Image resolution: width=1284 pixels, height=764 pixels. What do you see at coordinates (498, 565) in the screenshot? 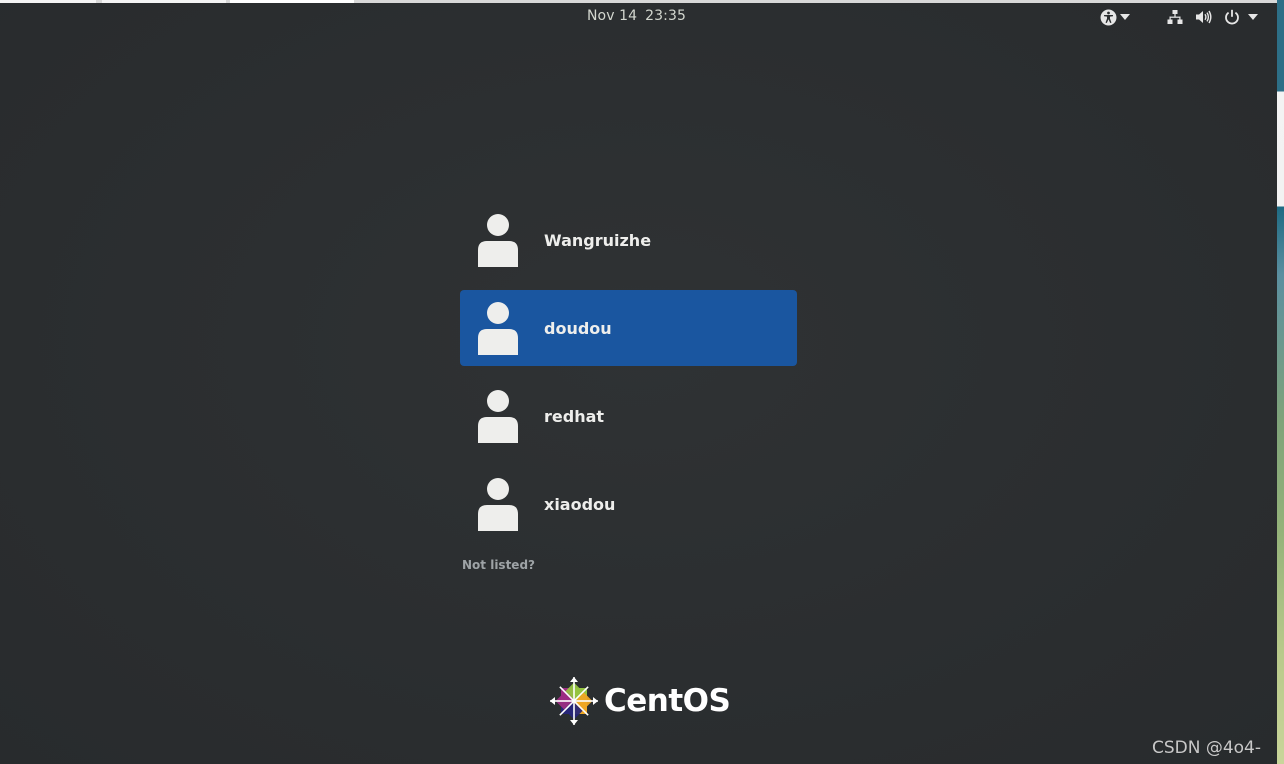
I see `not-listed-link: Not listed?` at bounding box center [498, 565].